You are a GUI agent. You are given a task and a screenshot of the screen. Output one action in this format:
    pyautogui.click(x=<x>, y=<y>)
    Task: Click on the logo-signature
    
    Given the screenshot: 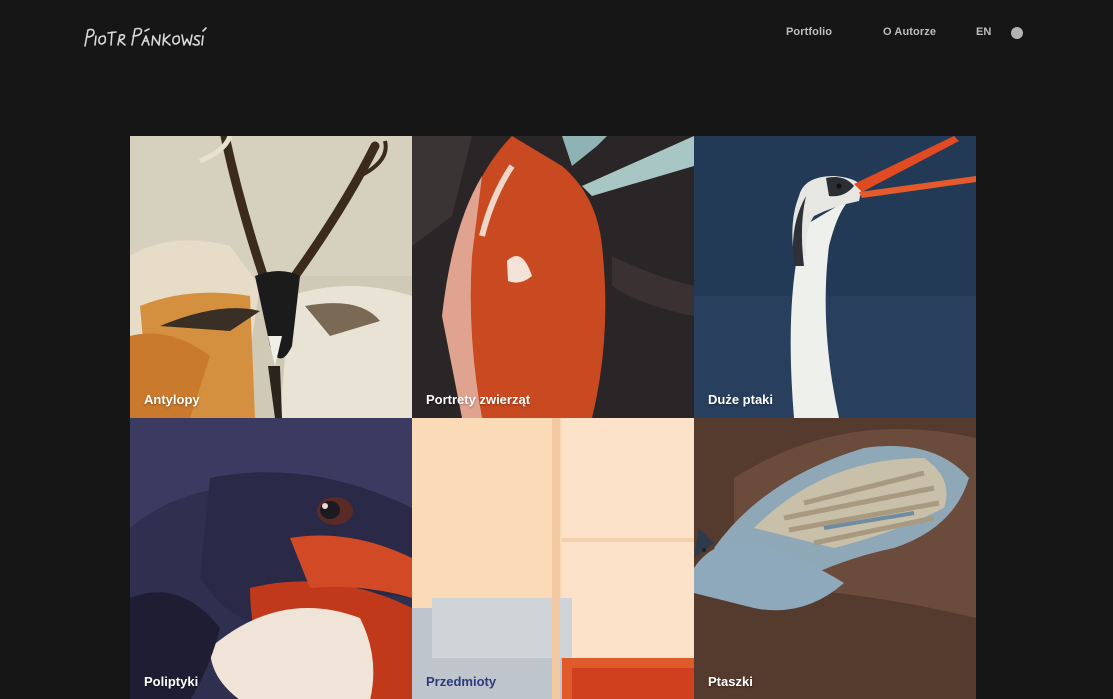 What is the action you would take?
    pyautogui.click(x=145, y=38)
    